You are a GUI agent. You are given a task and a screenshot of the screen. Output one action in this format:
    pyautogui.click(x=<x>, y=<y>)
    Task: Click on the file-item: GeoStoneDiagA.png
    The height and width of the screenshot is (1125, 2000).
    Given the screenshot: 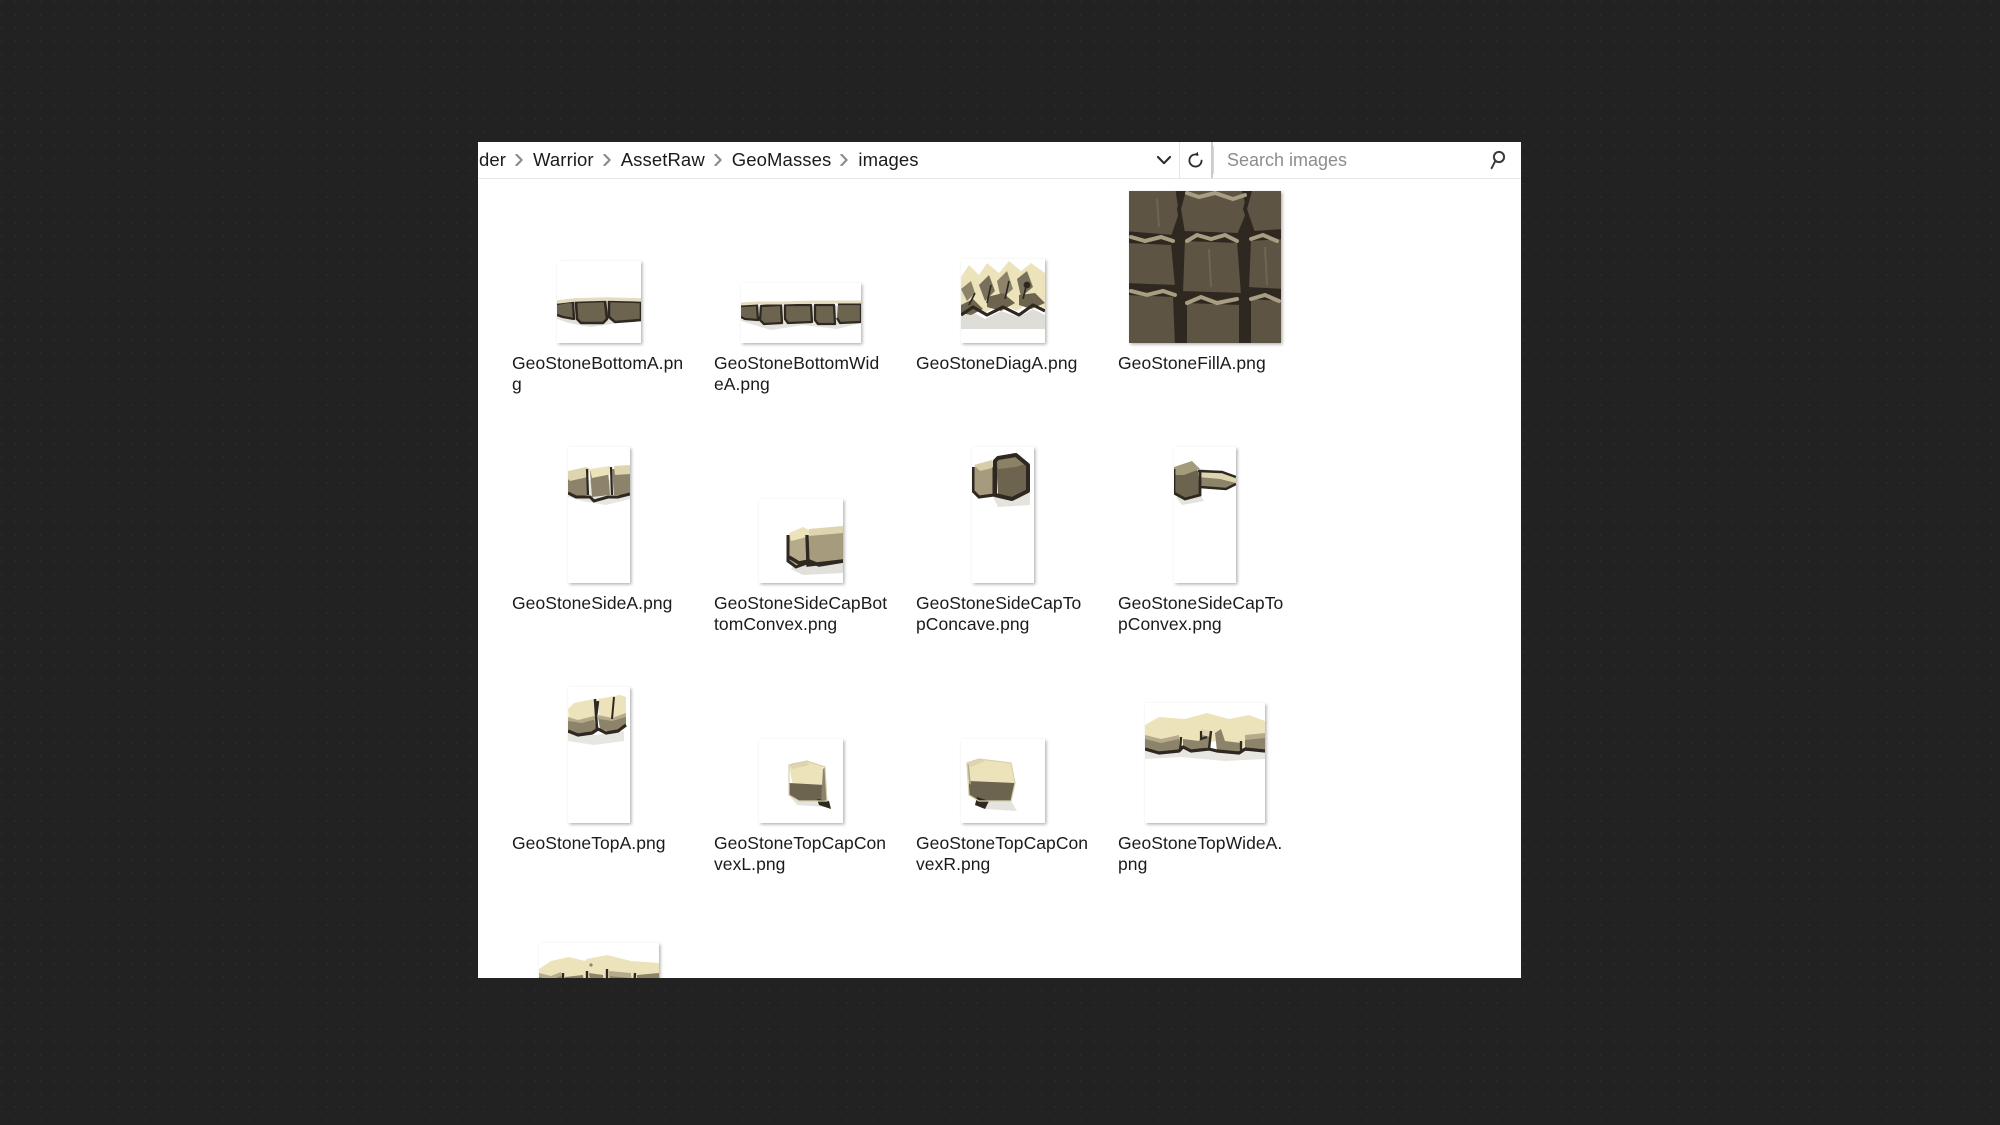 What is the action you would take?
    pyautogui.click(x=1003, y=323)
    